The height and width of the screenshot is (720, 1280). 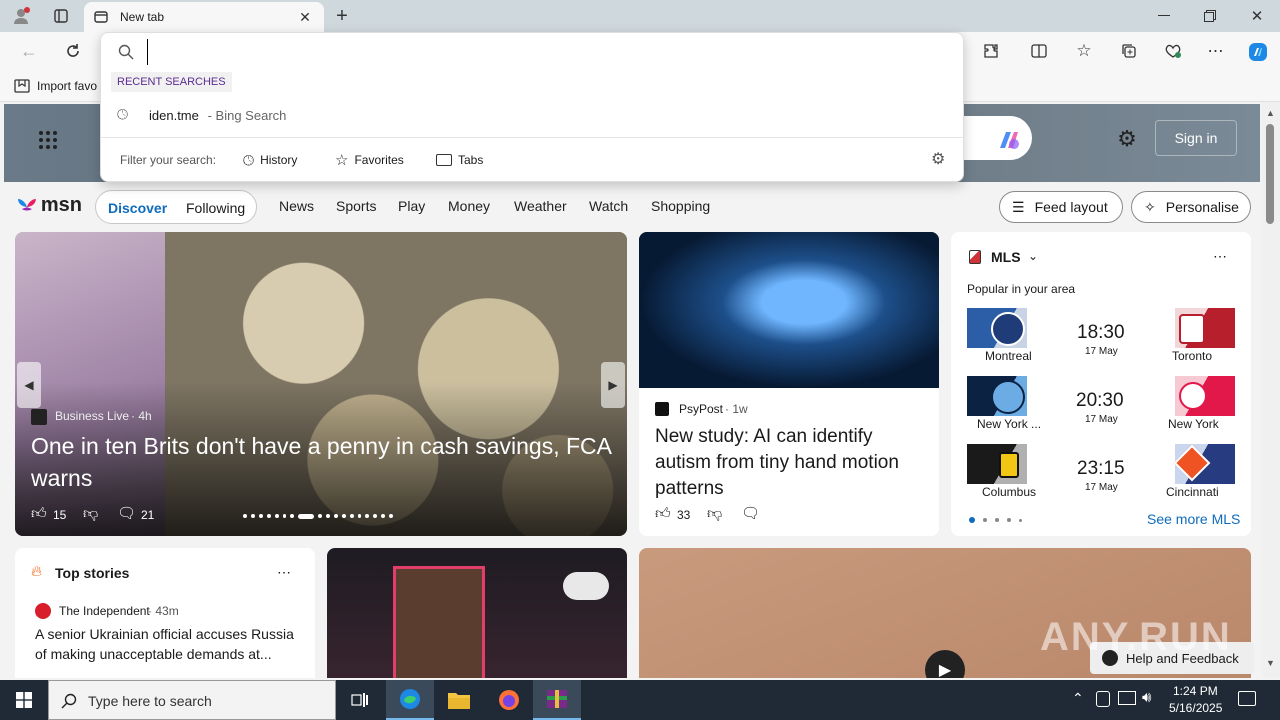 I want to click on camera-story-card, so click(x=477, y=613).